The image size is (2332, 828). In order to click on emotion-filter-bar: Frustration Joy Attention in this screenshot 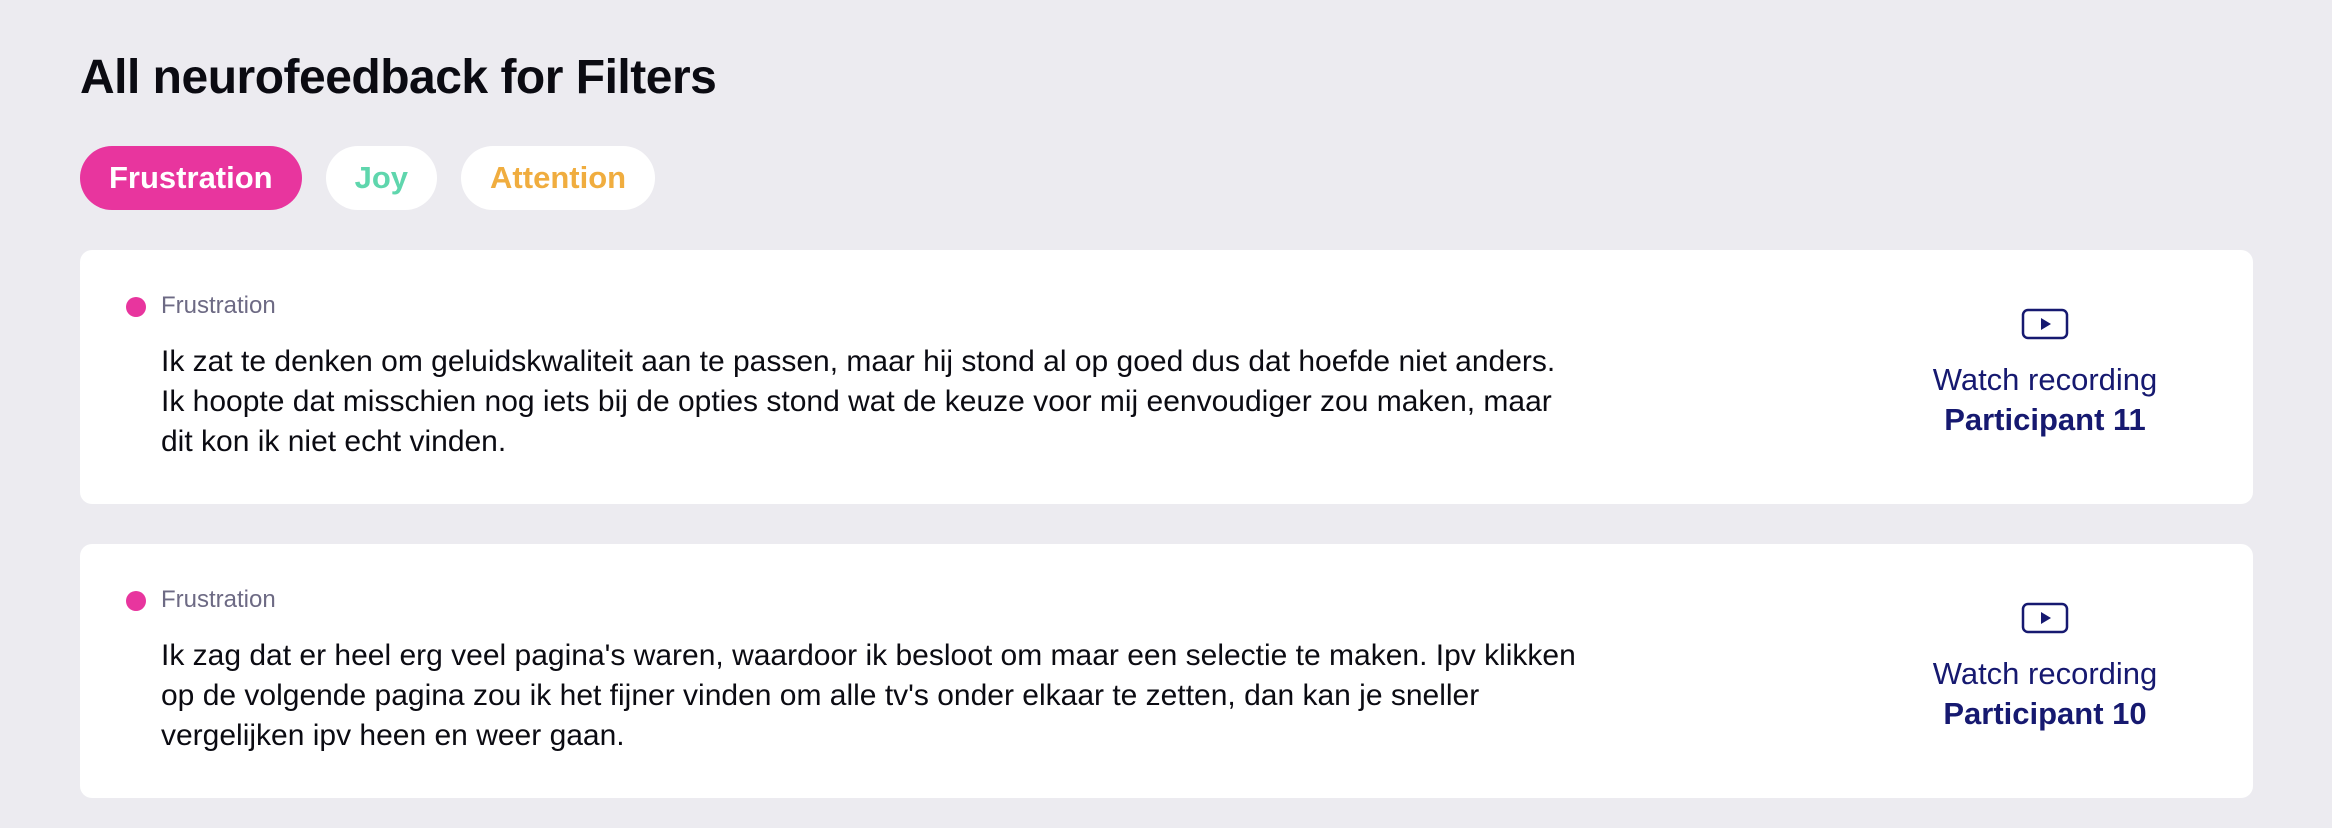, I will do `click(368, 178)`.